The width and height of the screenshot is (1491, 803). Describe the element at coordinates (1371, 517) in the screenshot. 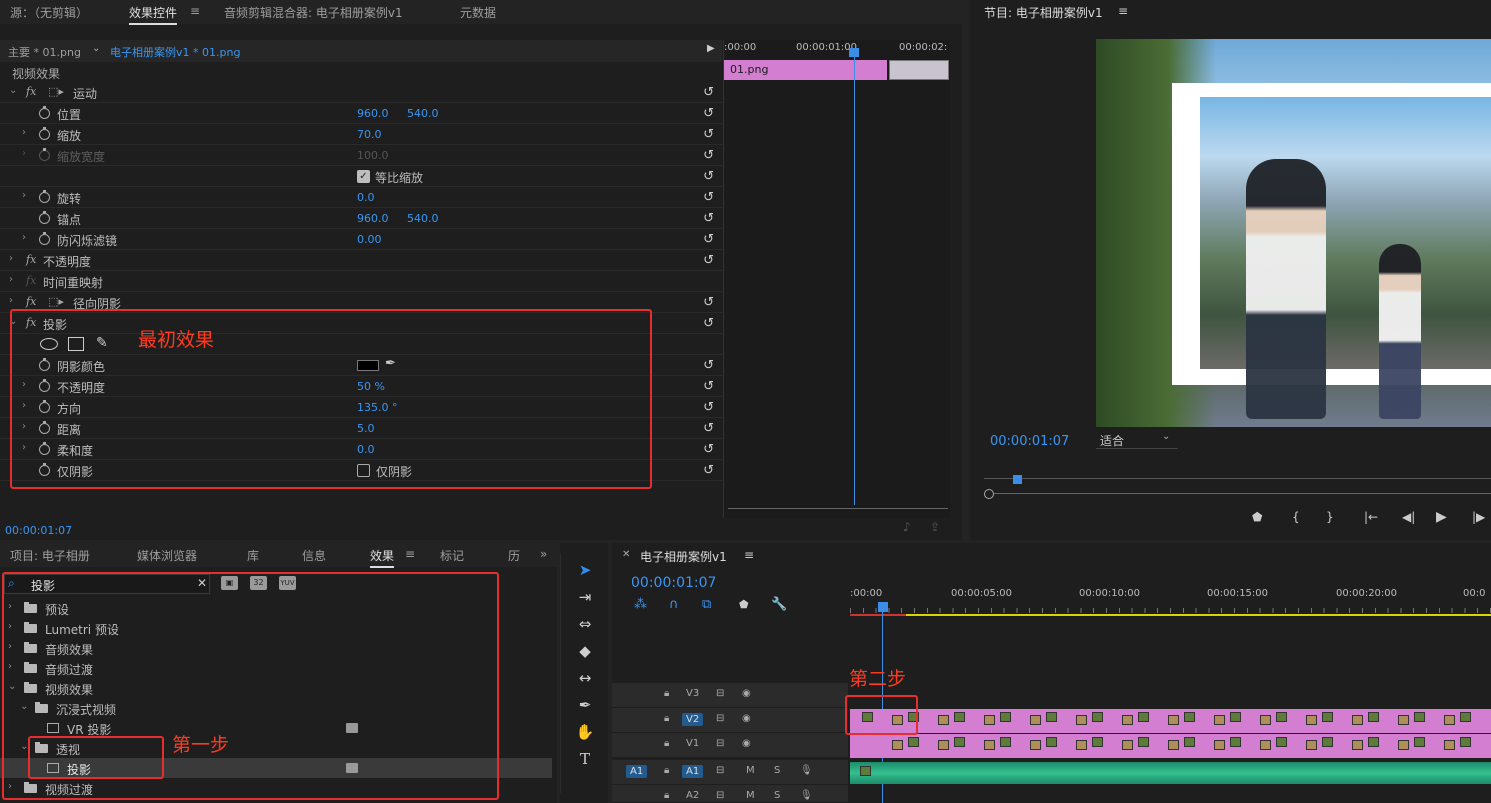

I see `go-to-in-icon: |←` at that location.